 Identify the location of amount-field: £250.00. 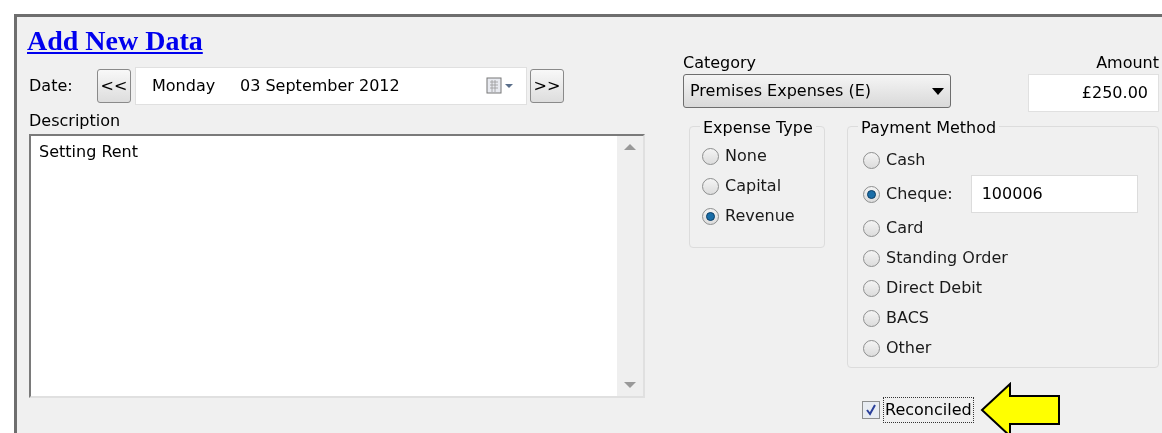
(1093, 93).